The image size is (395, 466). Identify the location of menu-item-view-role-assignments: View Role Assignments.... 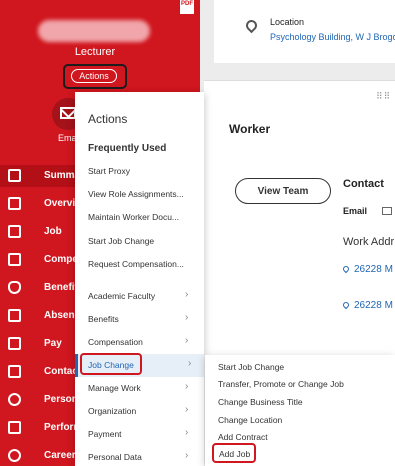
(139, 194).